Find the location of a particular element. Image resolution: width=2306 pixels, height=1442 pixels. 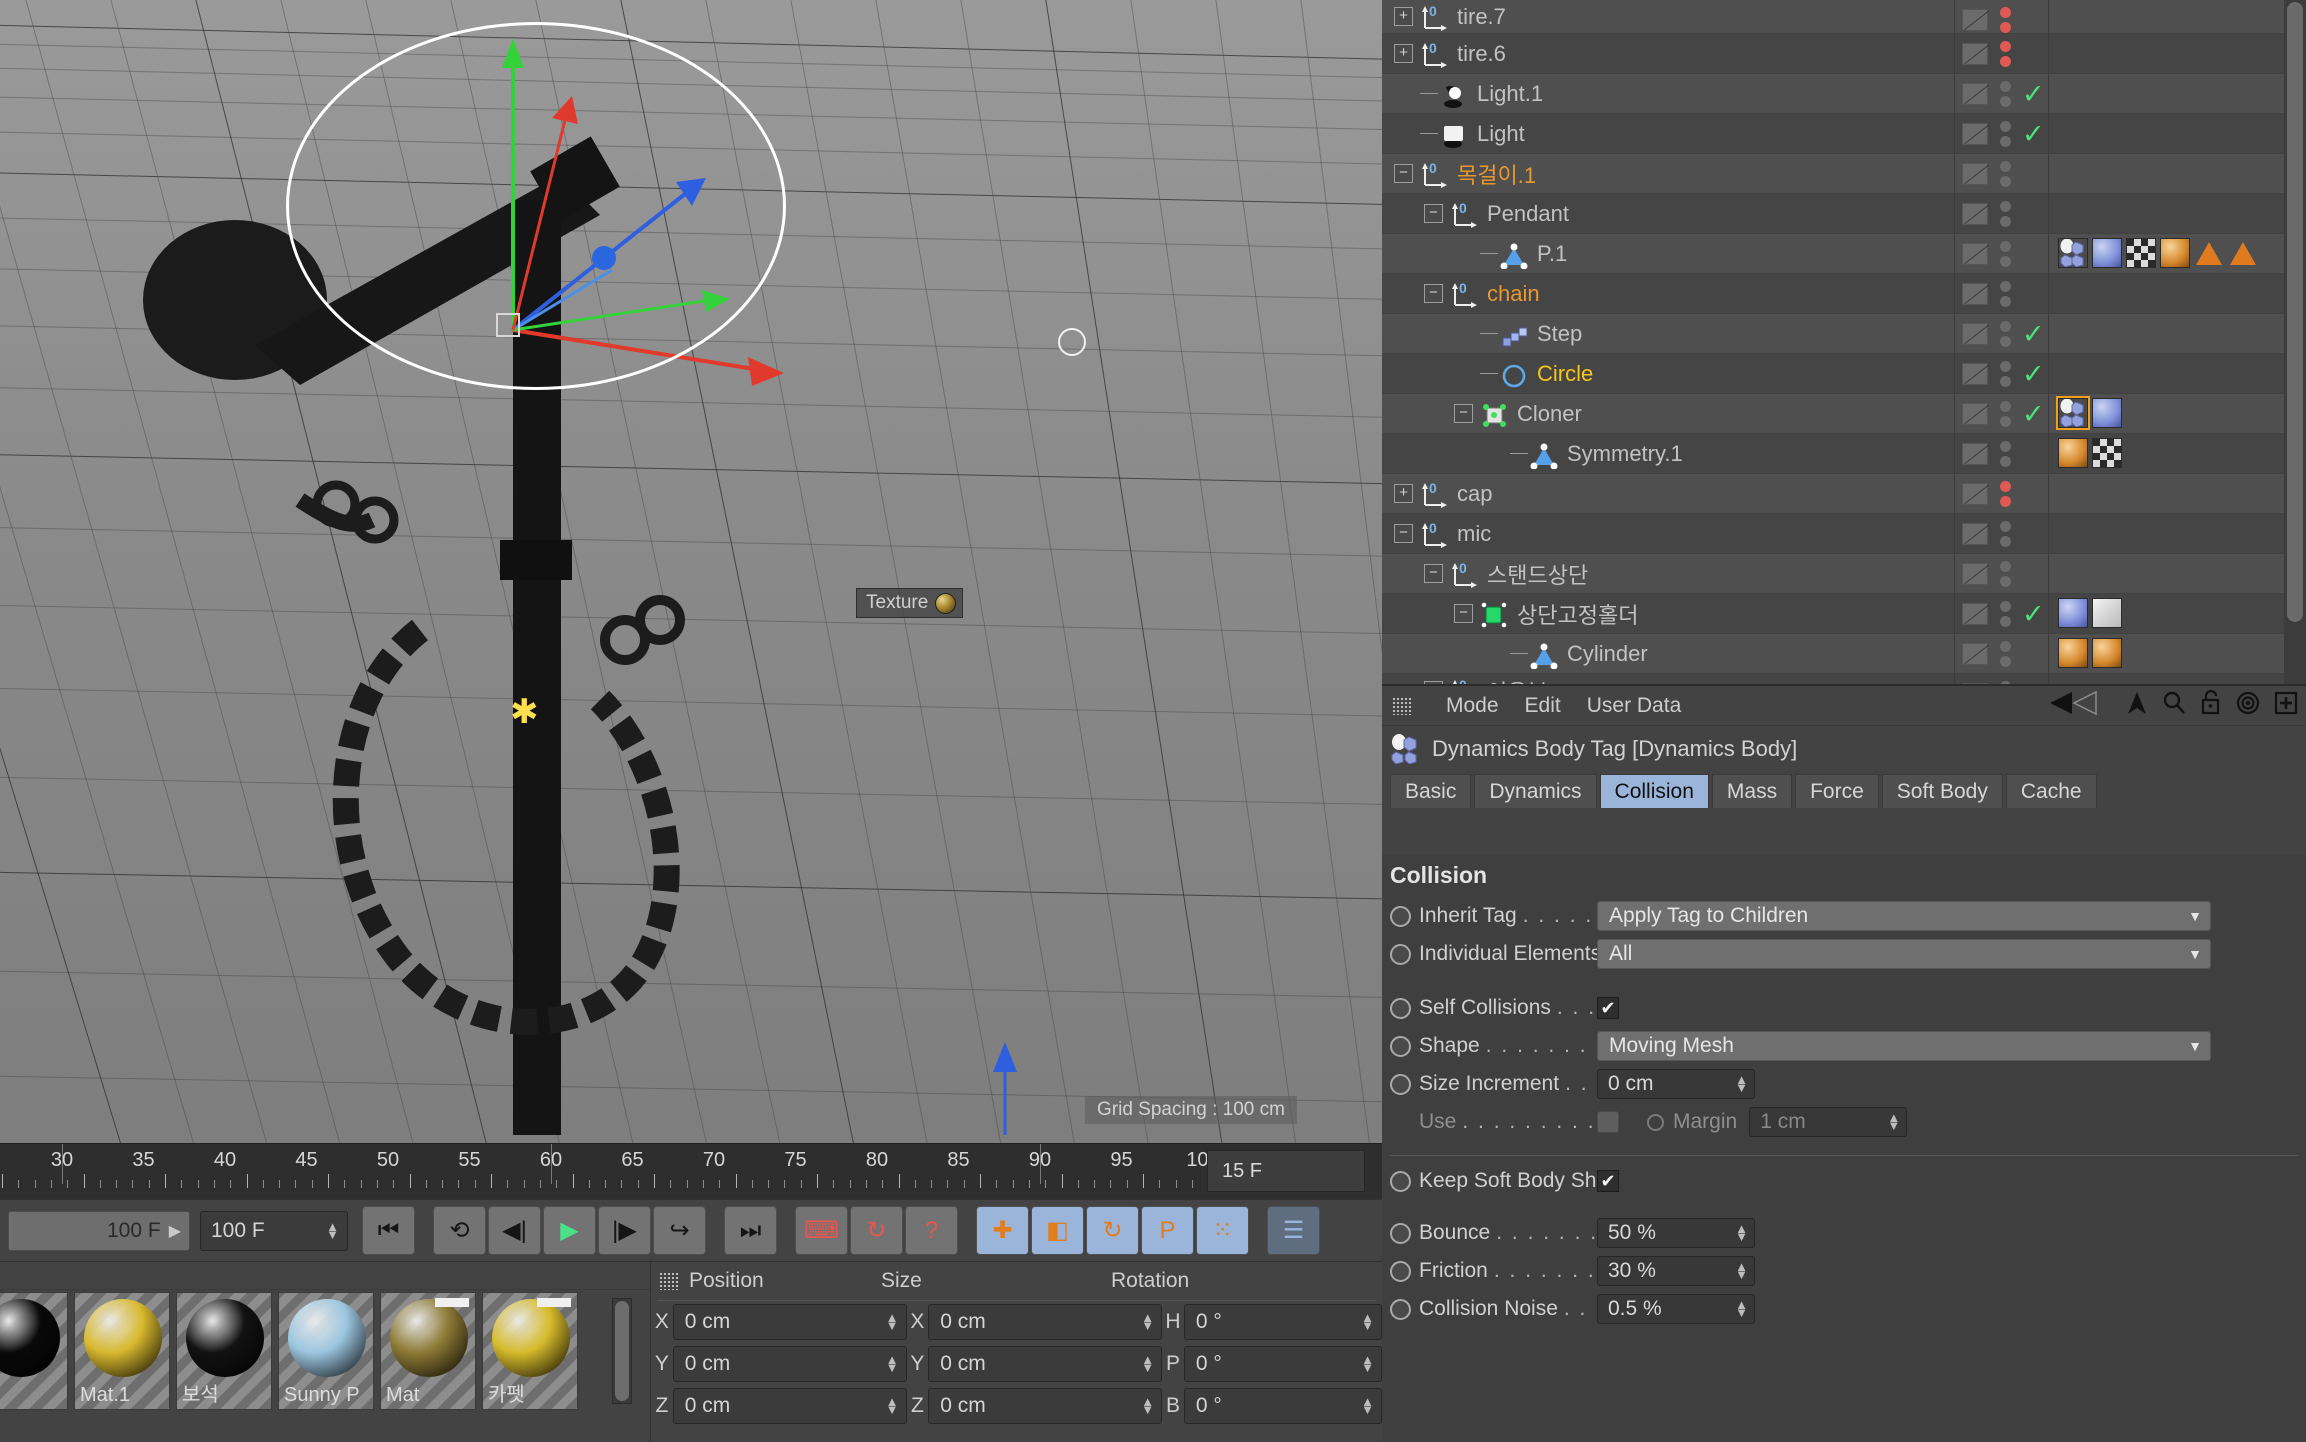

object-tree-row: Circle ✓ is located at coordinates (1844, 374).